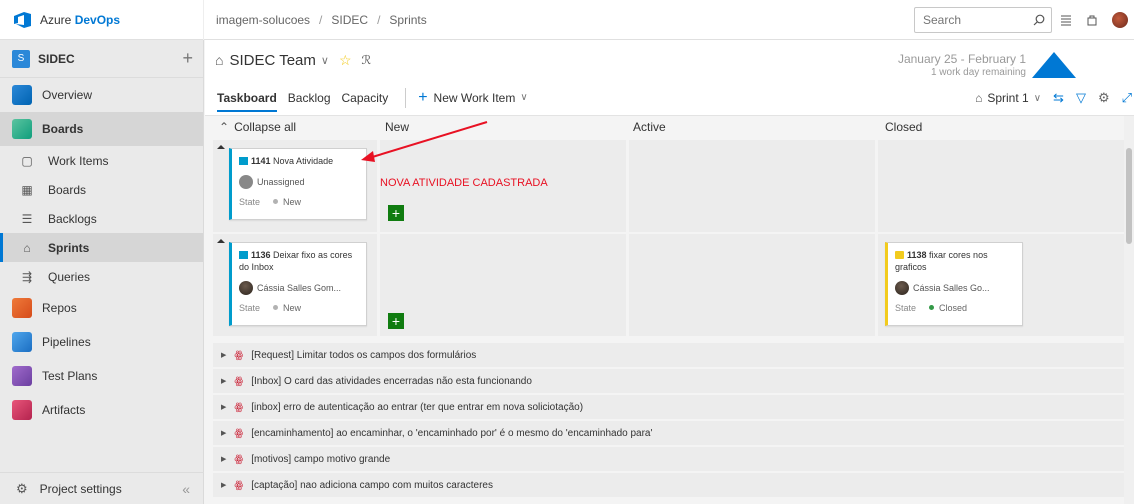 The image size is (1134, 504). Describe the element at coordinates (101, 308) in the screenshot. I see `sidebar-item-repos: Repos` at that location.